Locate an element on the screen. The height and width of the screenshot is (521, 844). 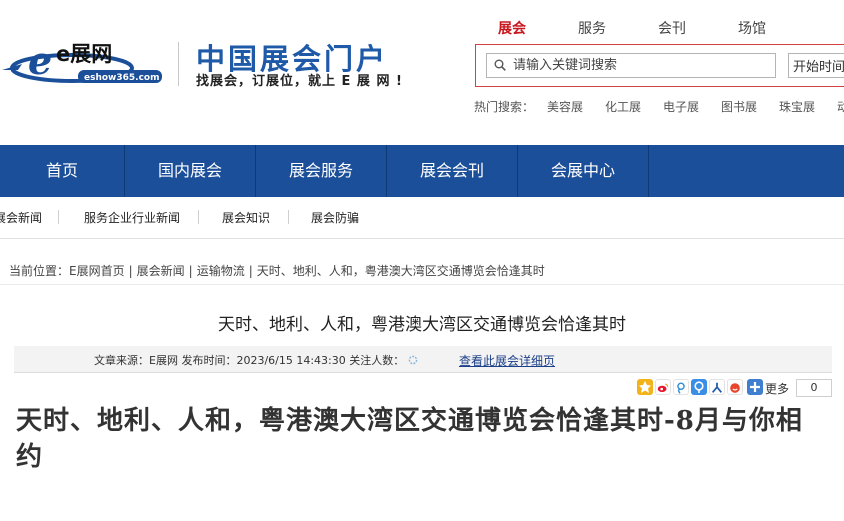
search-tab-catalog: 会刊 is located at coordinates (672, 28).